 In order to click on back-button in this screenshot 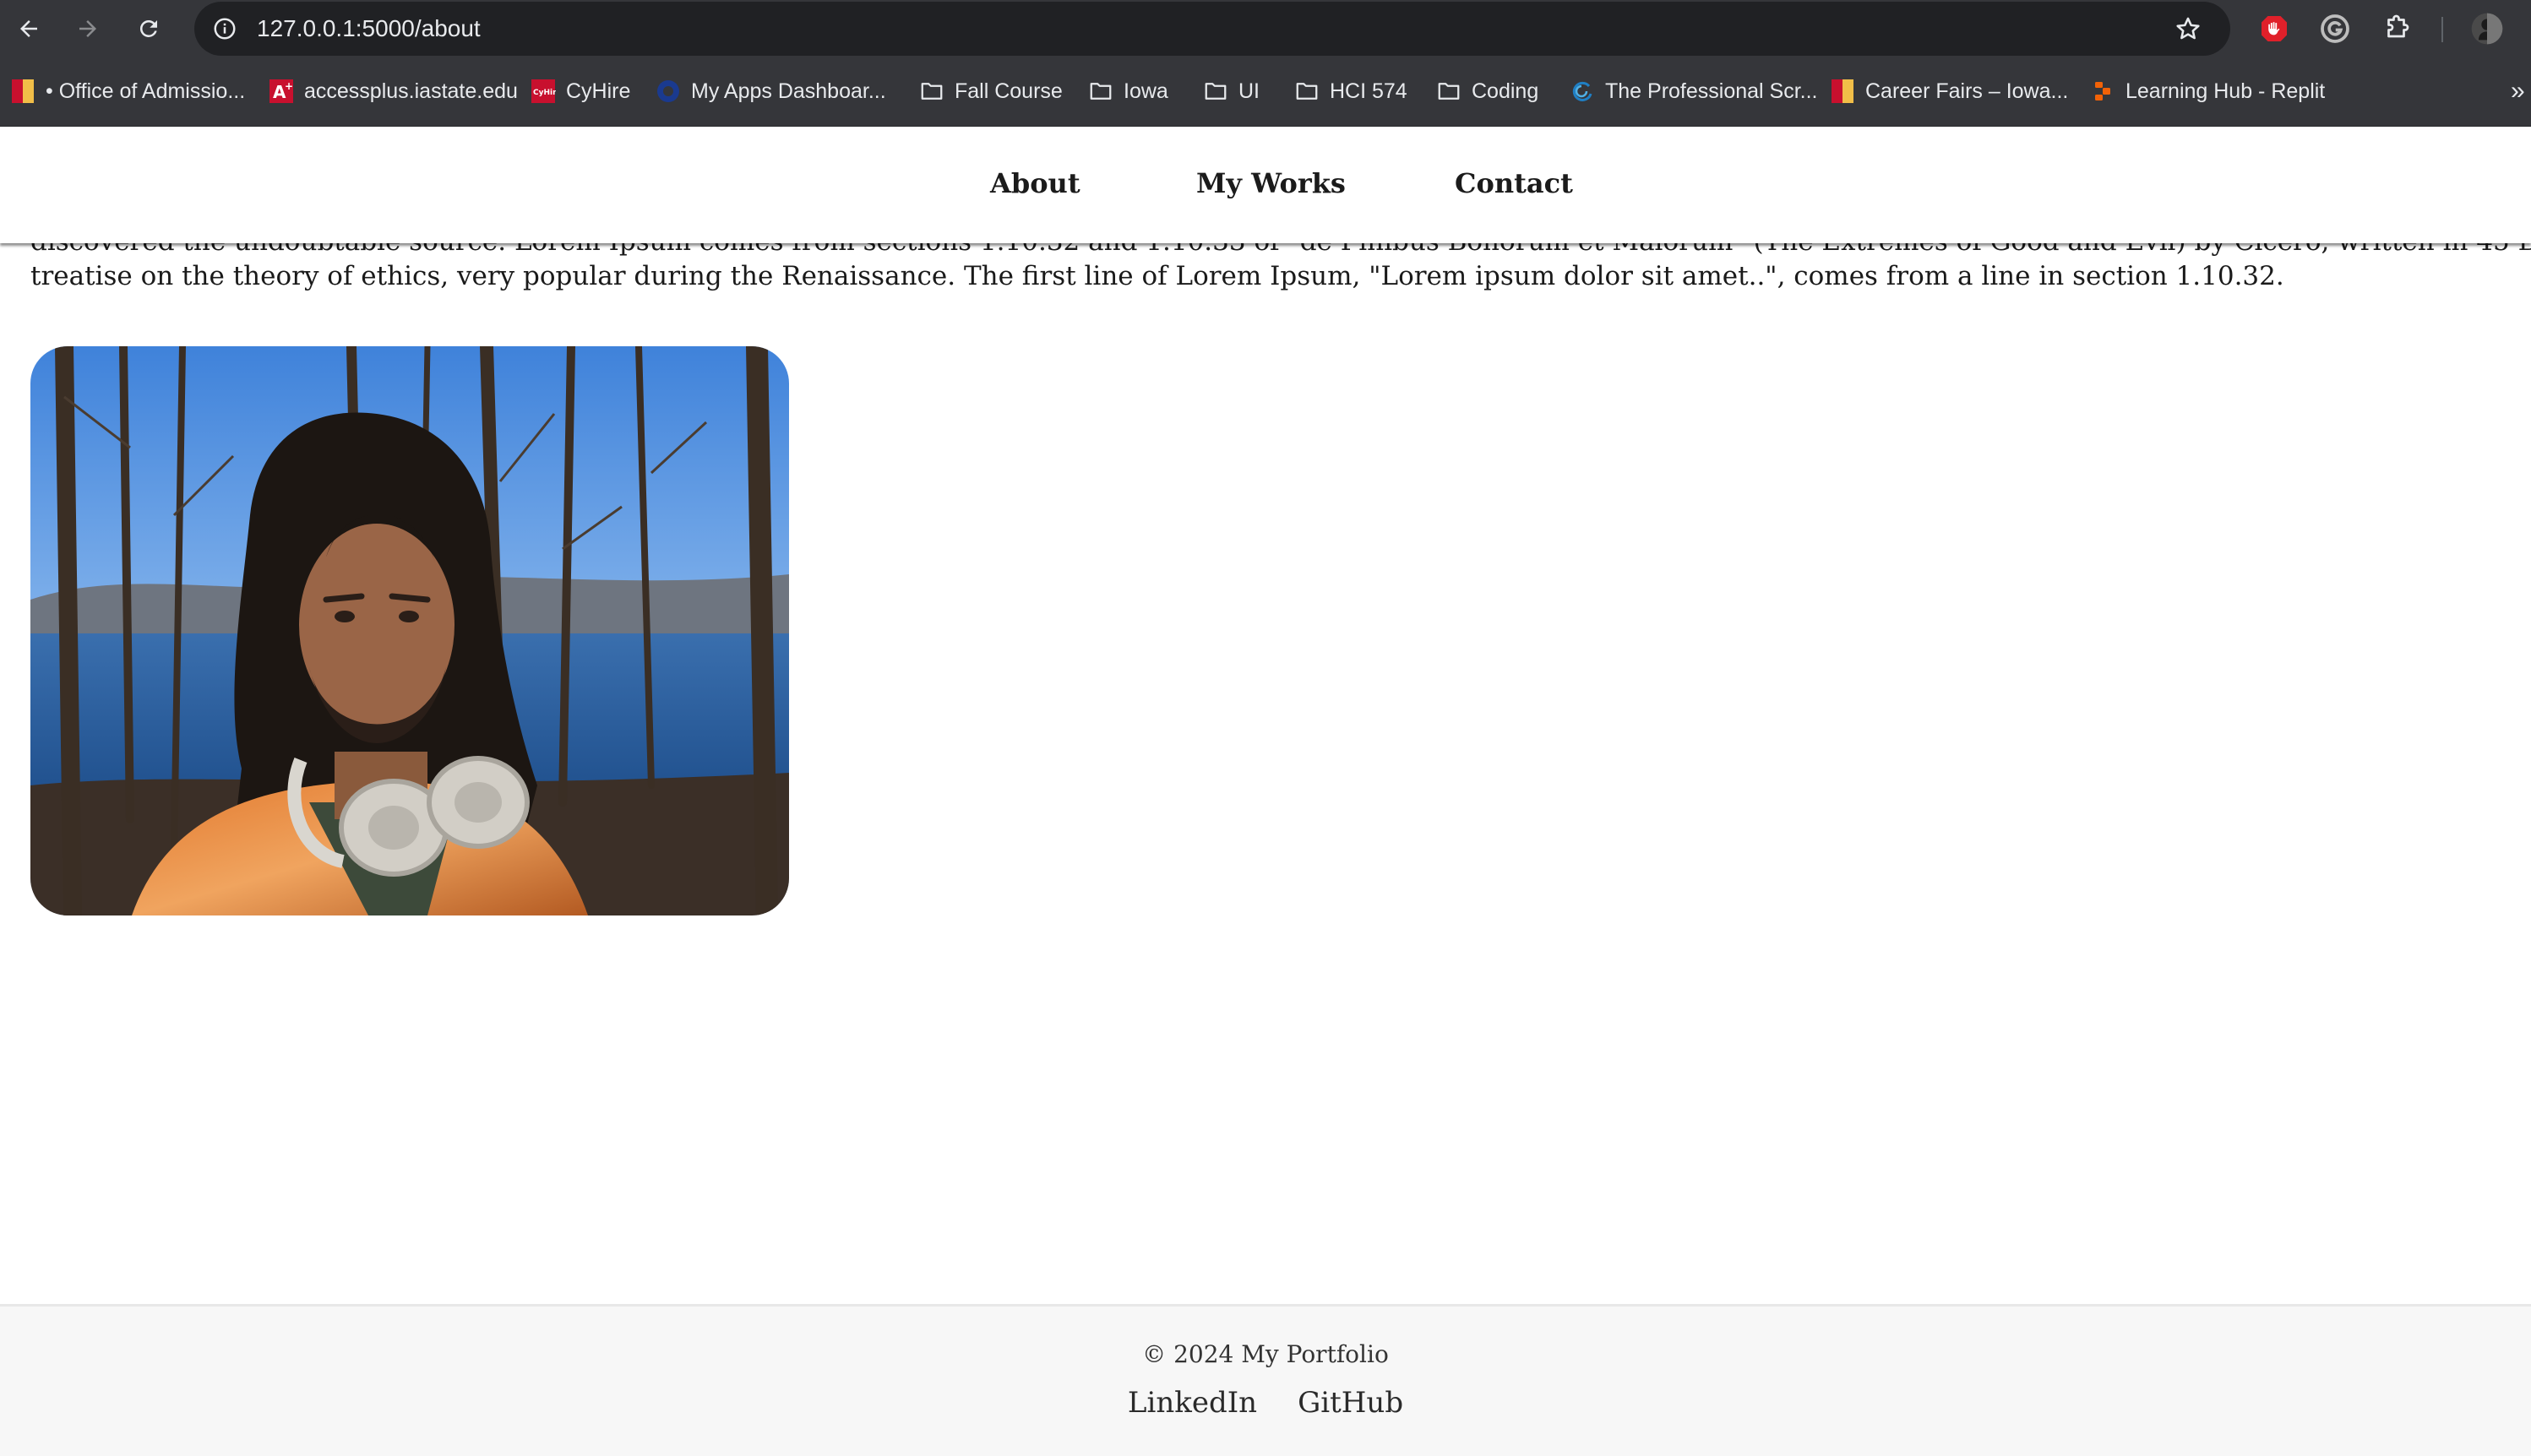, I will do `click(29, 29)`.